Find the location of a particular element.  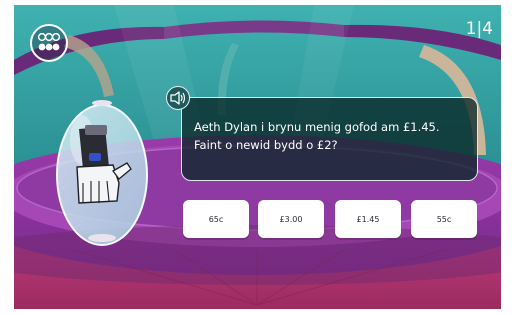

answer-option-3: £1.45 is located at coordinates (368, 219).